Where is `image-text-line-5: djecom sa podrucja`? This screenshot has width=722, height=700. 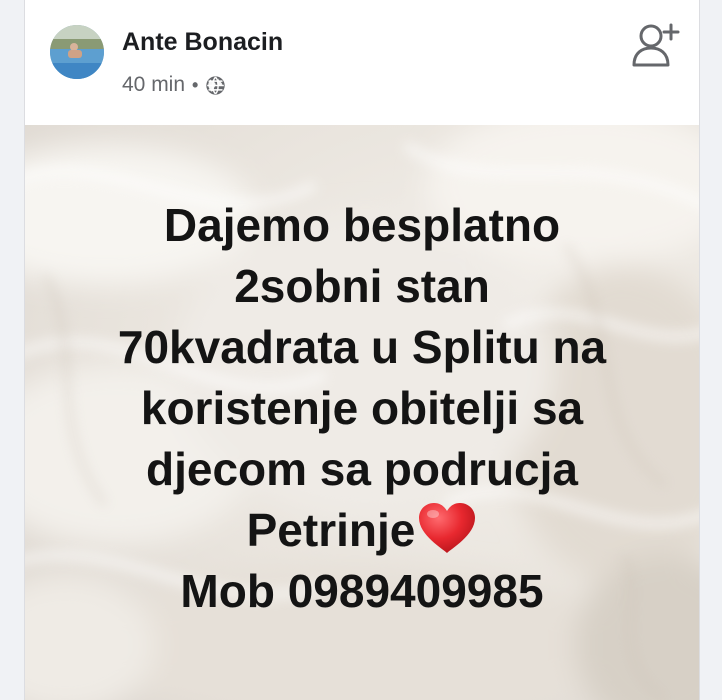
image-text-line-5: djecom sa podrucja is located at coordinates (361, 469).